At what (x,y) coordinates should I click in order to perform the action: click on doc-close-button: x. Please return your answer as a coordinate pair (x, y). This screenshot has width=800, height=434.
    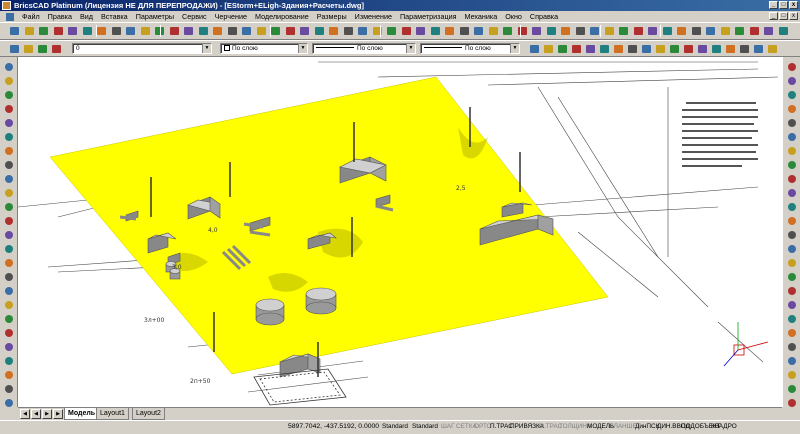
    Looking at the image, I should click on (793, 16).